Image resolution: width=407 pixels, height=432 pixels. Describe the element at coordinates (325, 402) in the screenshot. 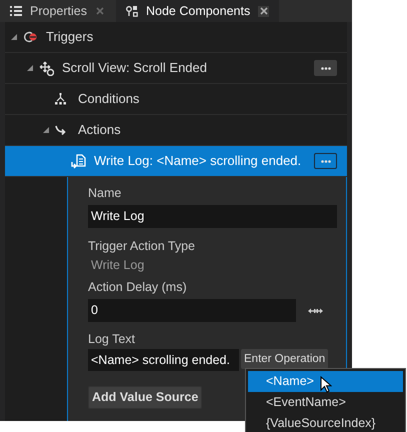

I see `menu-item: <EventName>` at that location.